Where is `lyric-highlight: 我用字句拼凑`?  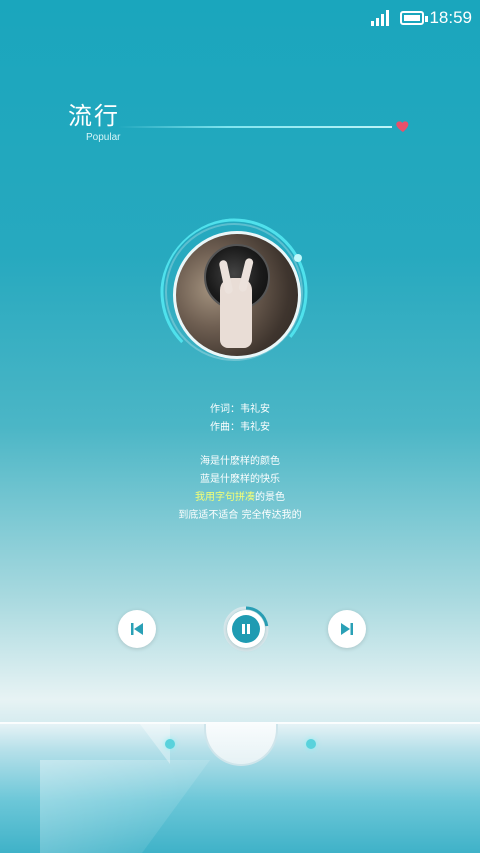 lyric-highlight: 我用字句拼凑 is located at coordinates (225, 497).